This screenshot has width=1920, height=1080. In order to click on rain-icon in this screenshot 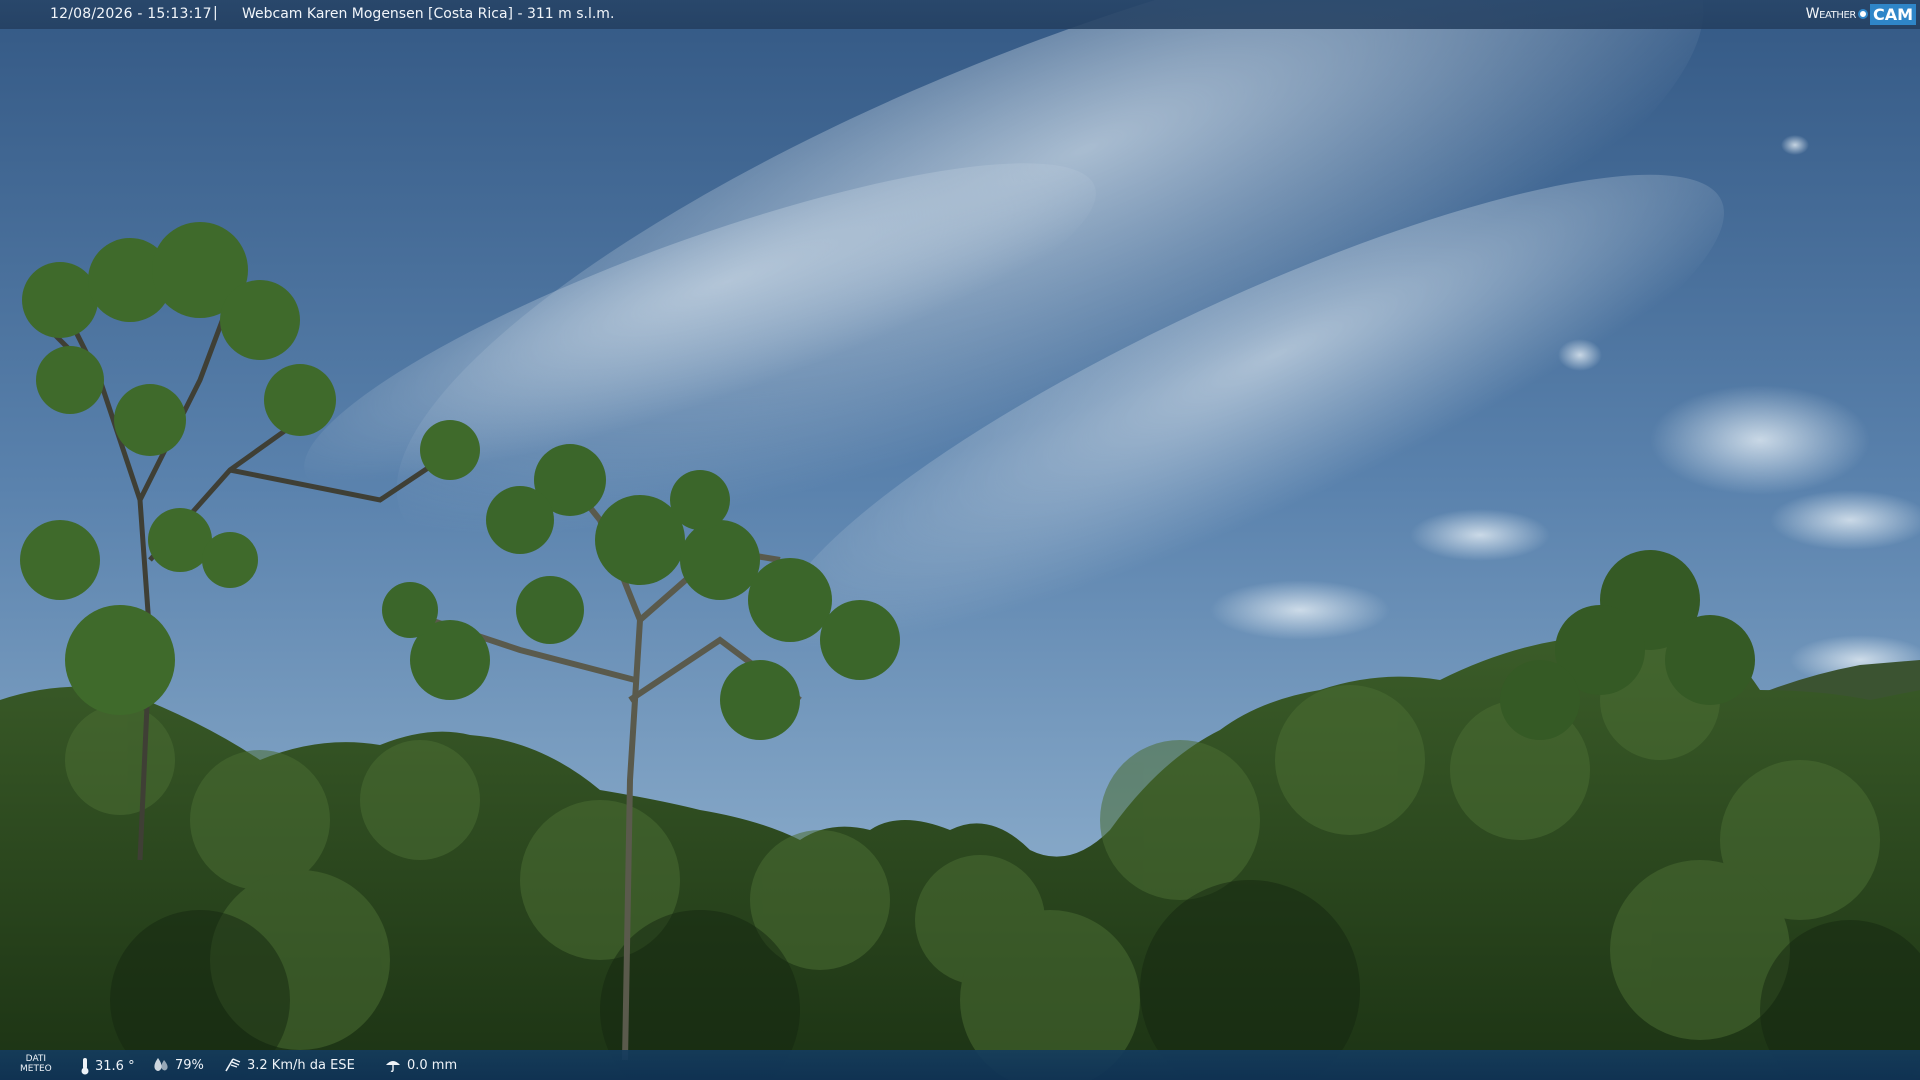, I will do `click(393, 1067)`.